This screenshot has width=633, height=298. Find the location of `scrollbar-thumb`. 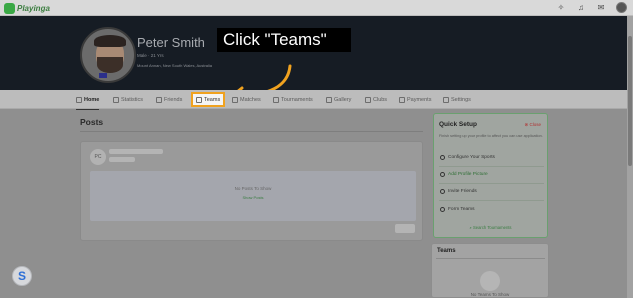

scrollbar-thumb is located at coordinates (630, 101).